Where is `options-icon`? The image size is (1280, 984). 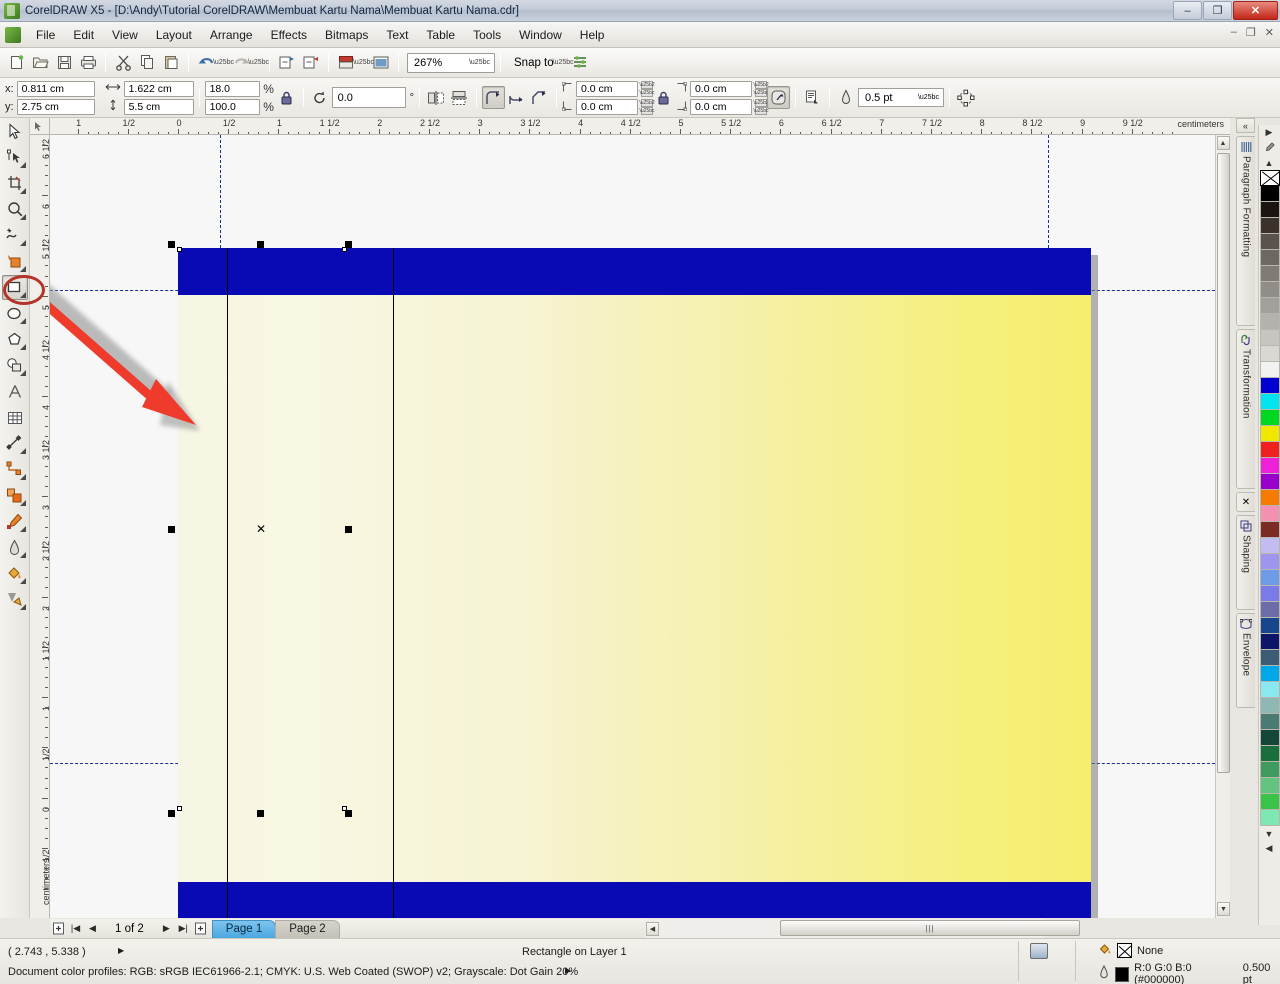 options-icon is located at coordinates (581, 63).